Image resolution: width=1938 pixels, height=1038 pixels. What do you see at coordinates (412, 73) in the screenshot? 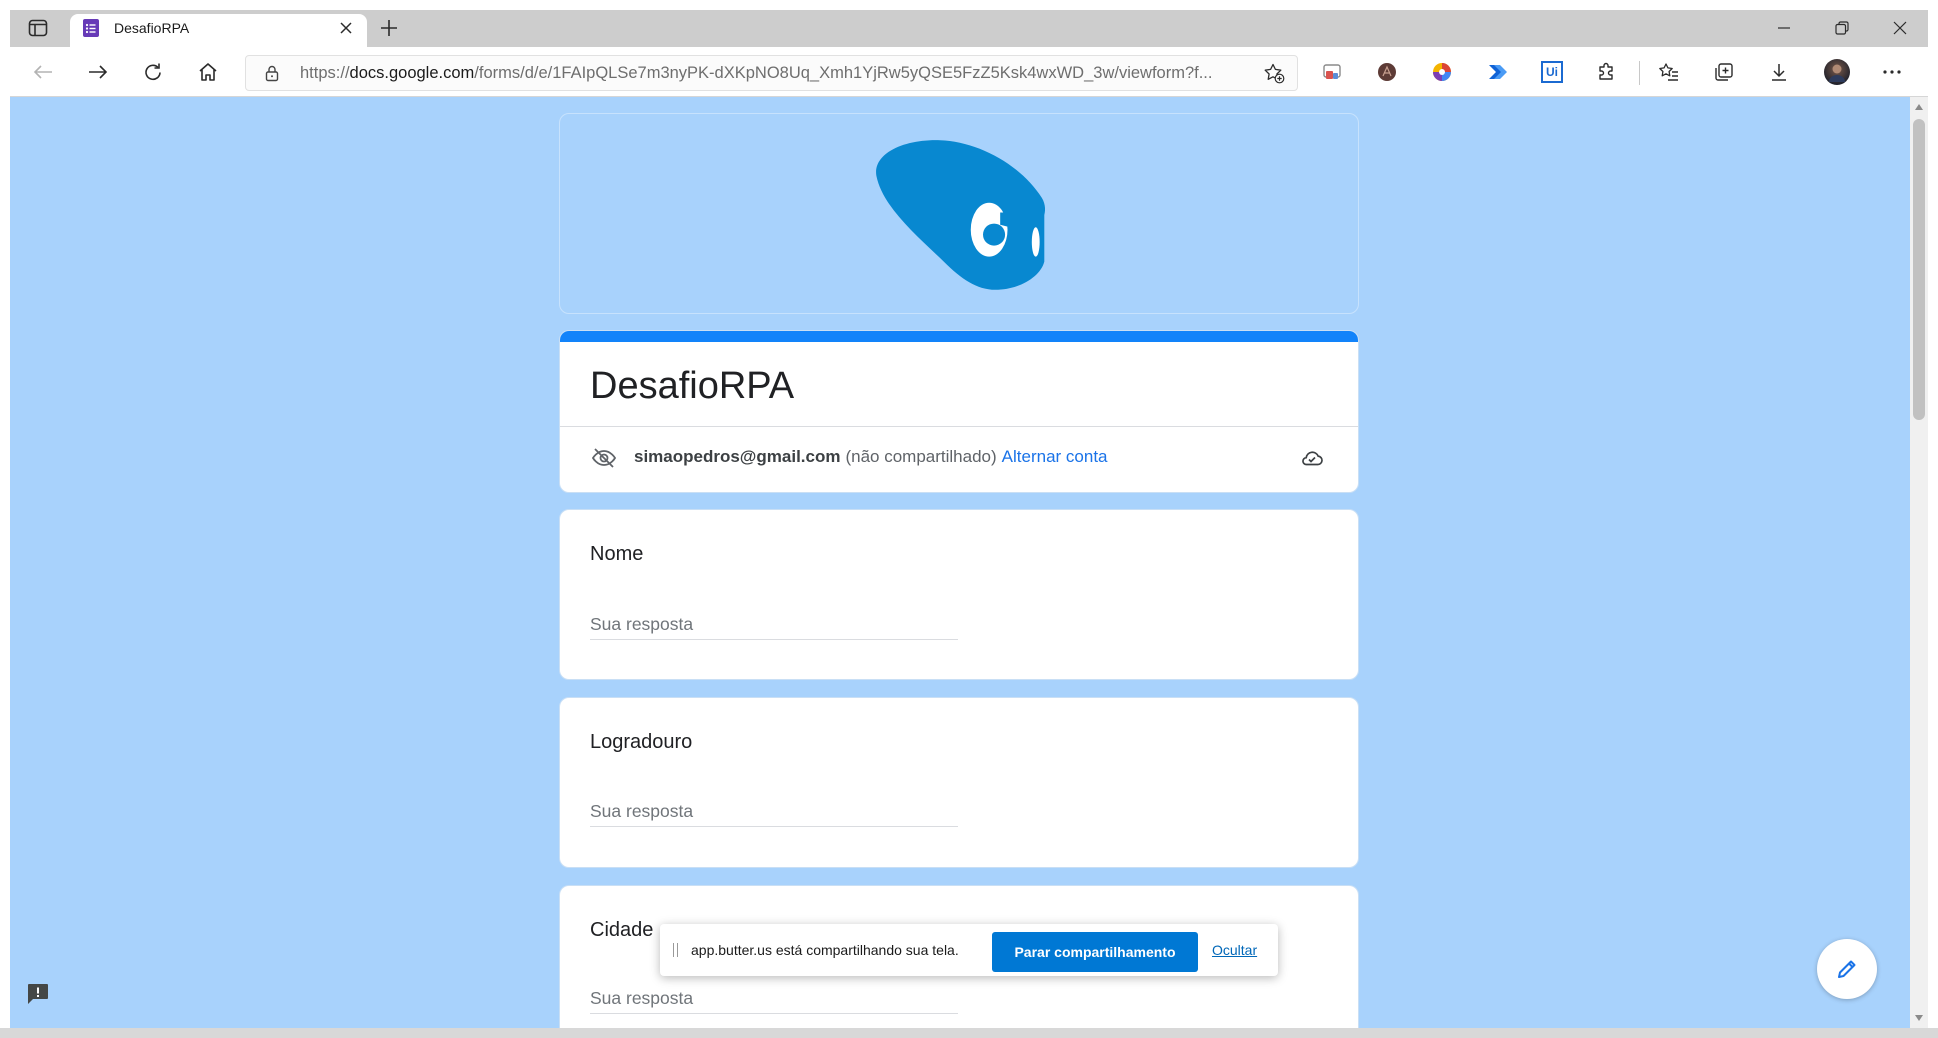
I see `url-host: docs.google.com` at bounding box center [412, 73].